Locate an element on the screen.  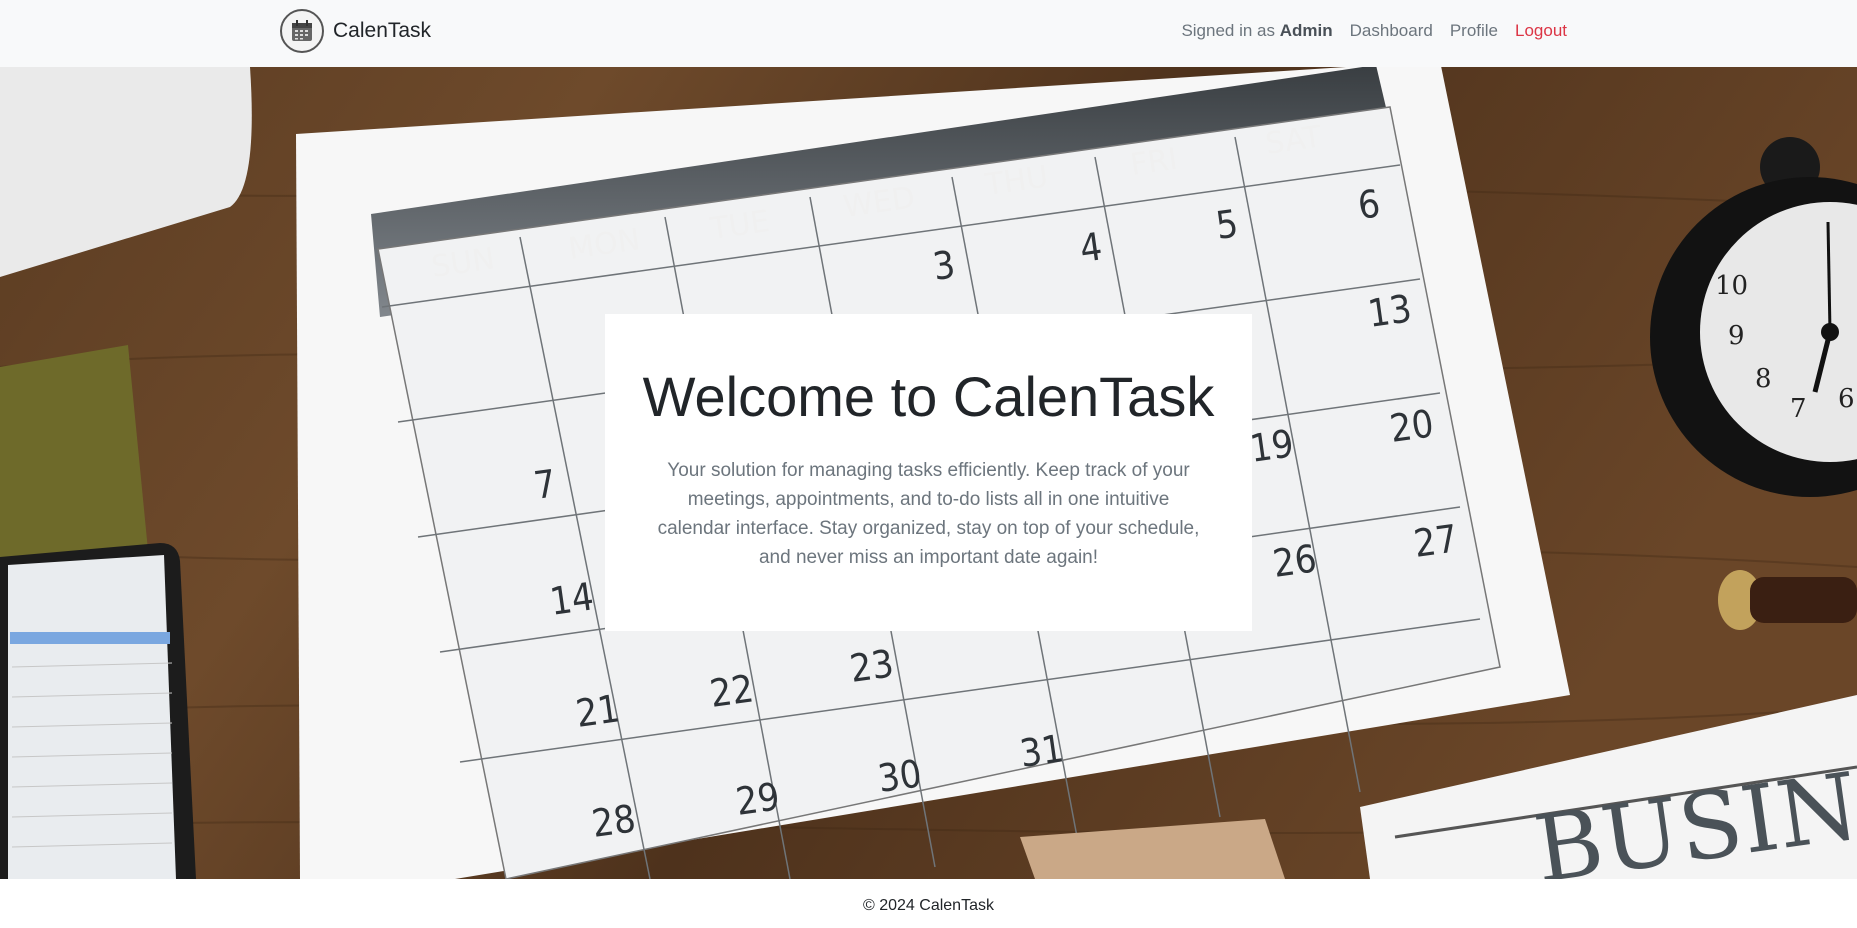
svg-text: 13 is located at coordinates (1389, 311).